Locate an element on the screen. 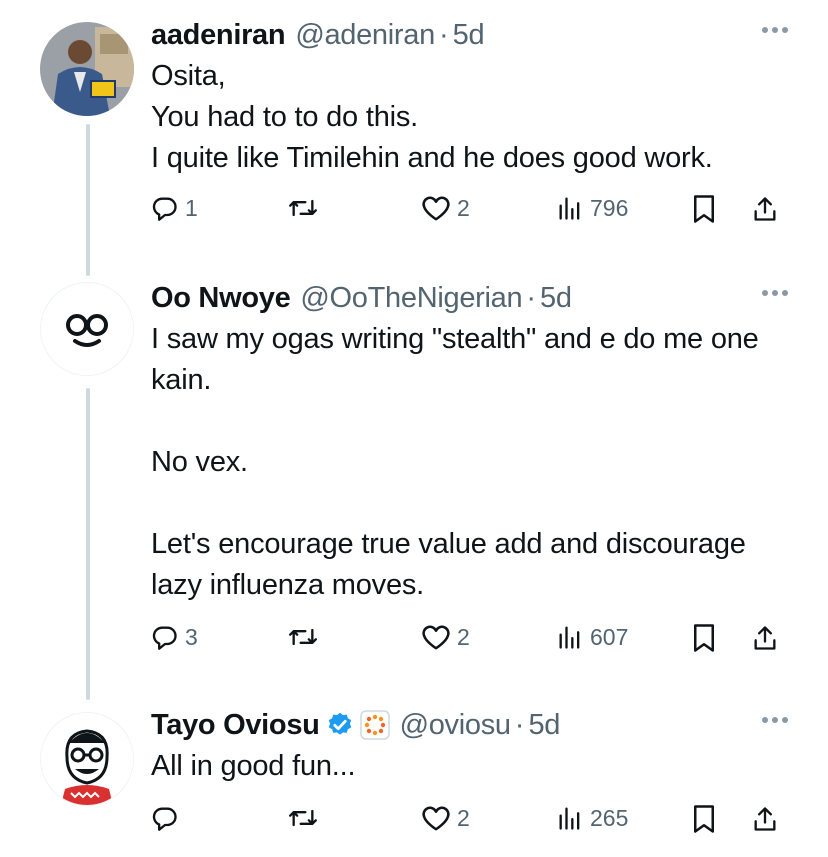 The width and height of the screenshot is (828, 857). verified-badge-icon is located at coordinates (340, 725).